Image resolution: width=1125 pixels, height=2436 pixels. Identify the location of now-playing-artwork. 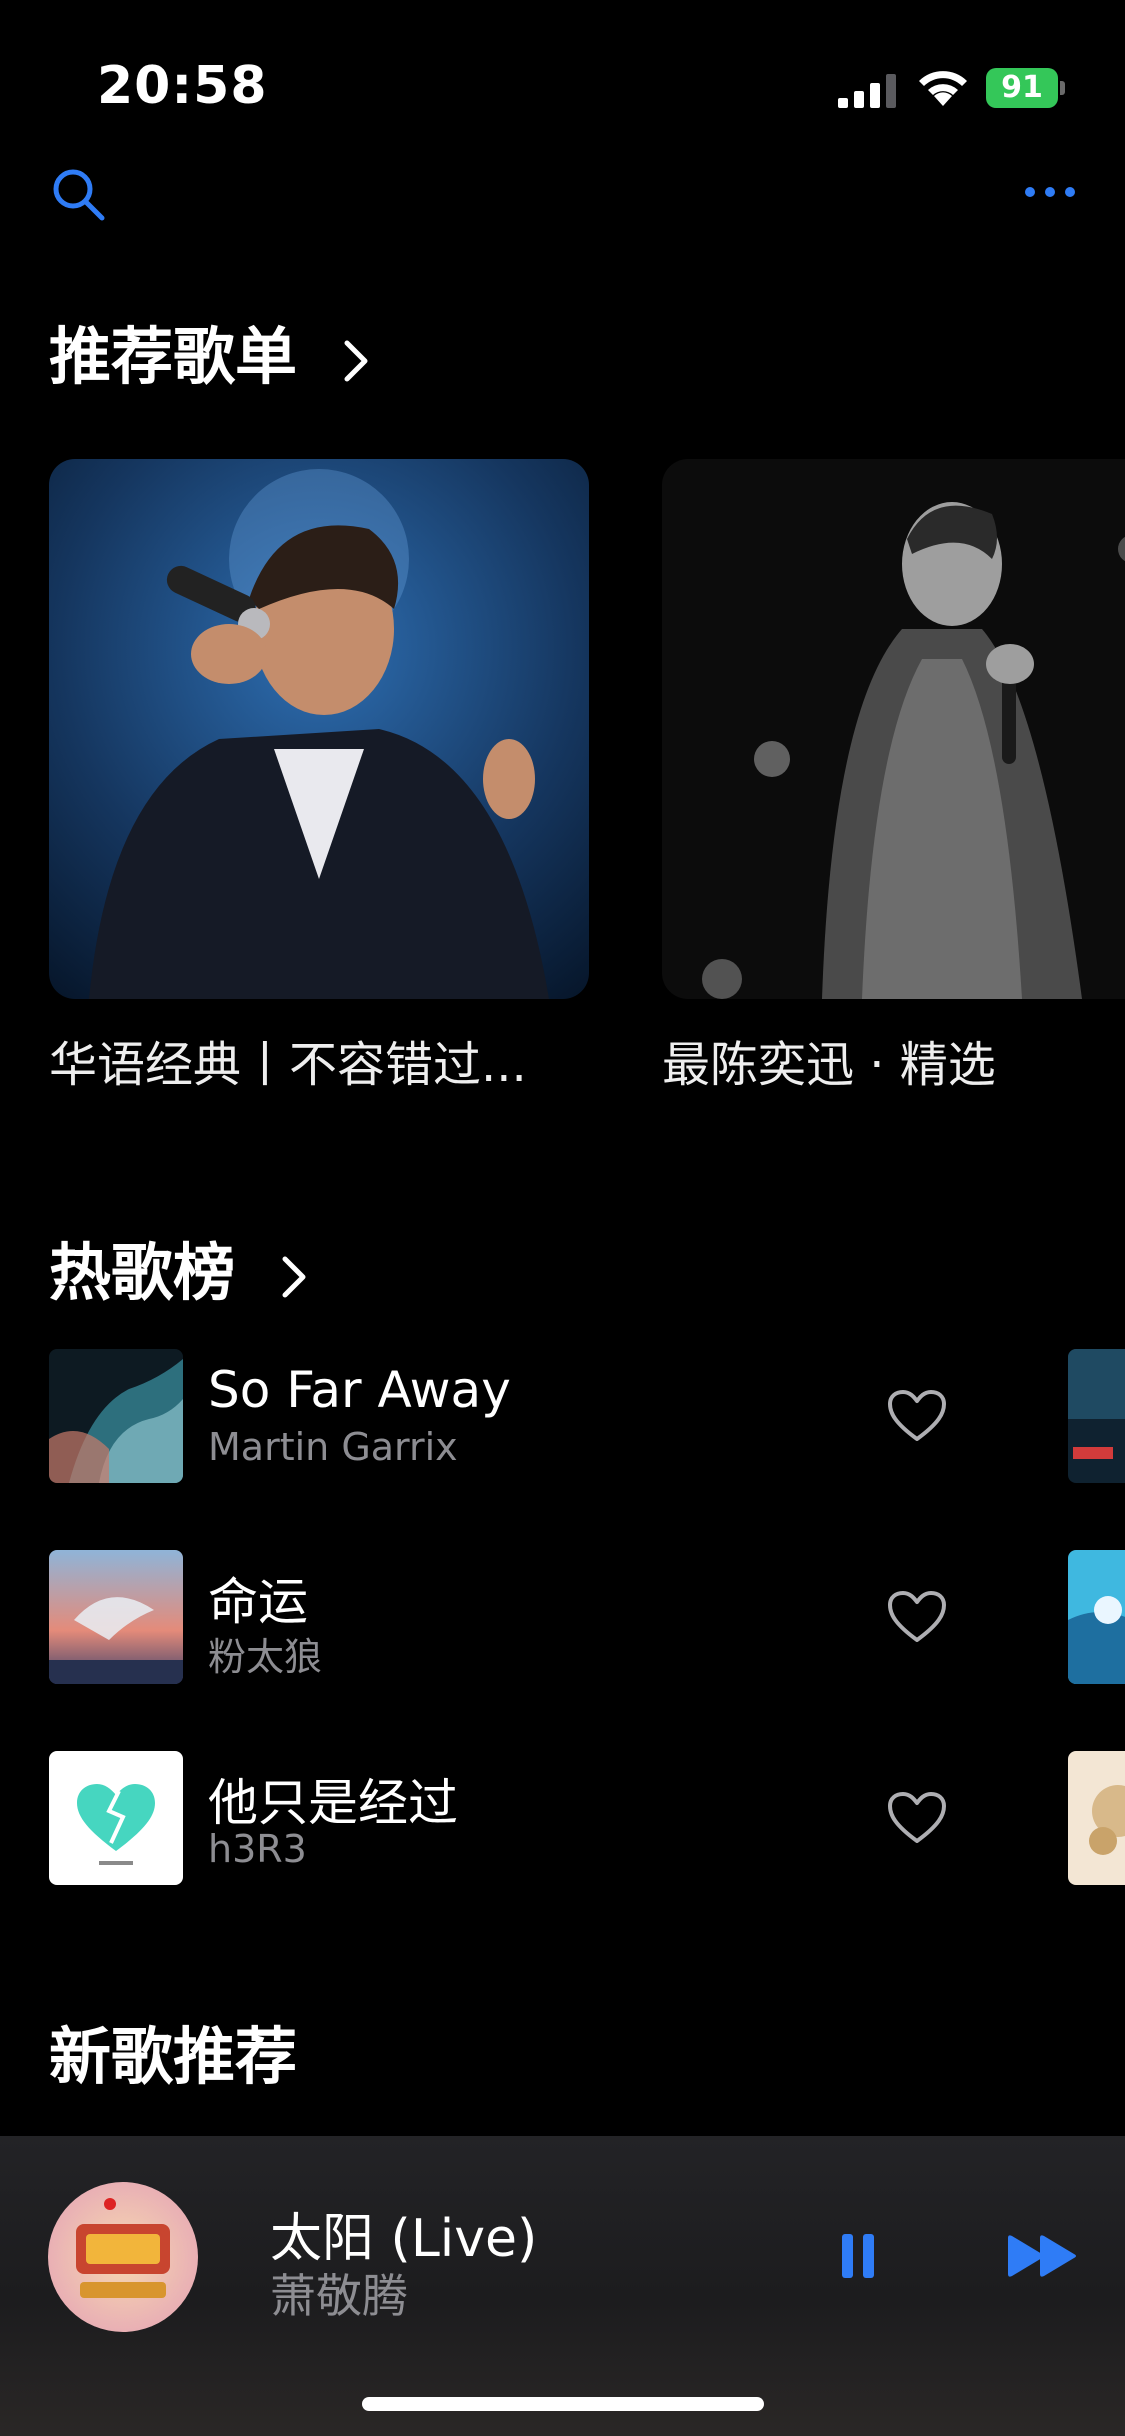
(123, 2257).